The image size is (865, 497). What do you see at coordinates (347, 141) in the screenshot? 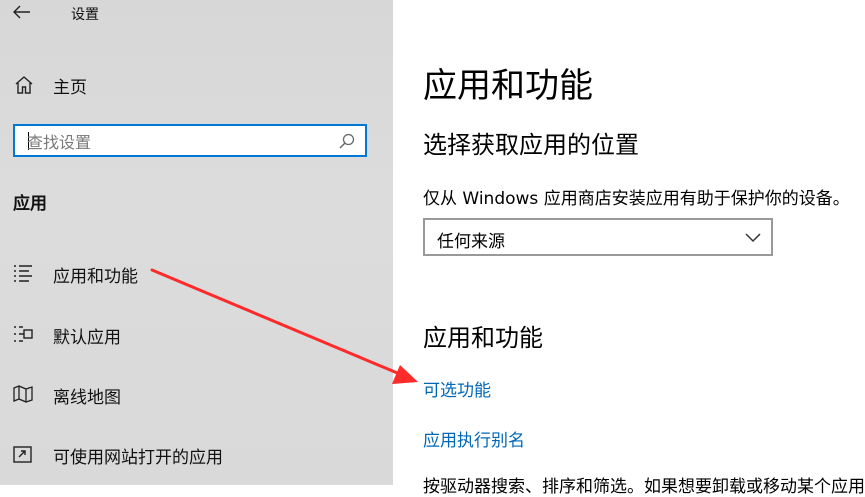
I see `search-icon` at bounding box center [347, 141].